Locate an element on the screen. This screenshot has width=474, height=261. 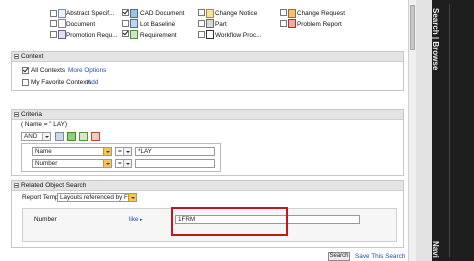
type-label-problem-report: Problem Report is located at coordinates (319, 24).